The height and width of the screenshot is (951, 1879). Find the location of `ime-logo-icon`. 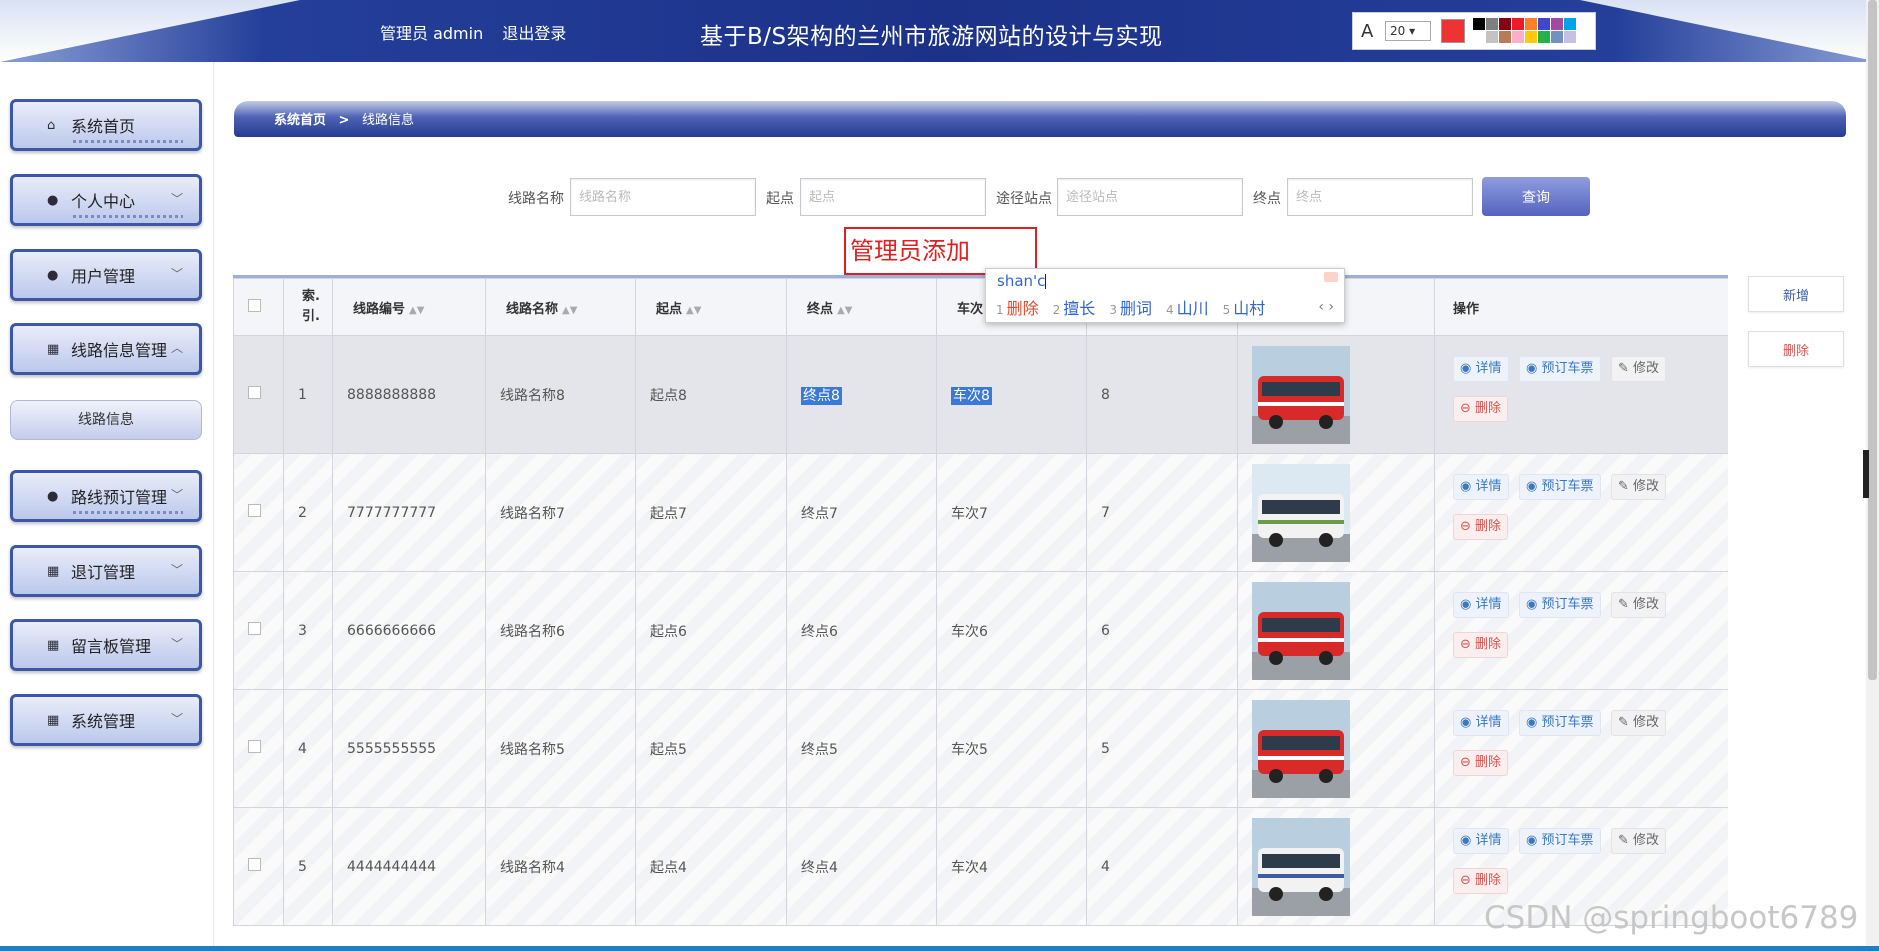

ime-logo-icon is located at coordinates (1331, 277).